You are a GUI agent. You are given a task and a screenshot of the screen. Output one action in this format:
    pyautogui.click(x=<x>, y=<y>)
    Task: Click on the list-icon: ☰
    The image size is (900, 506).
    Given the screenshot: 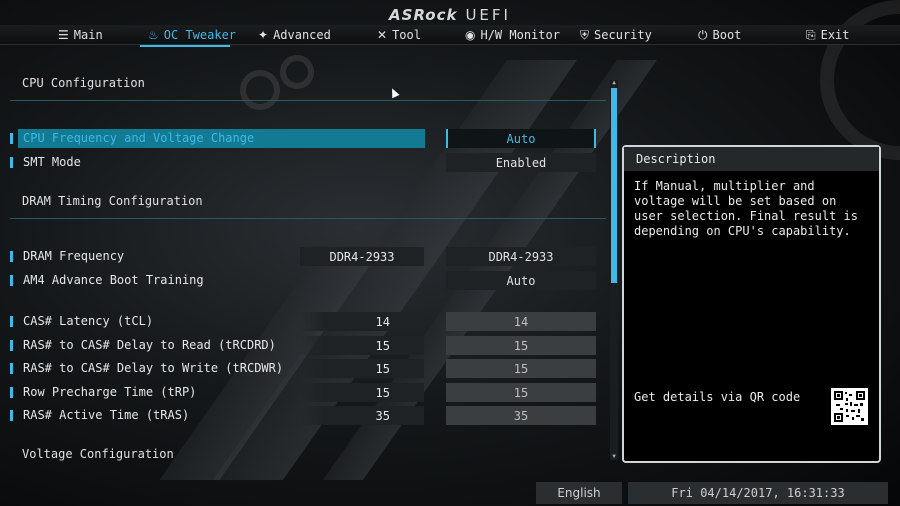 What is the action you would take?
    pyautogui.click(x=63, y=35)
    